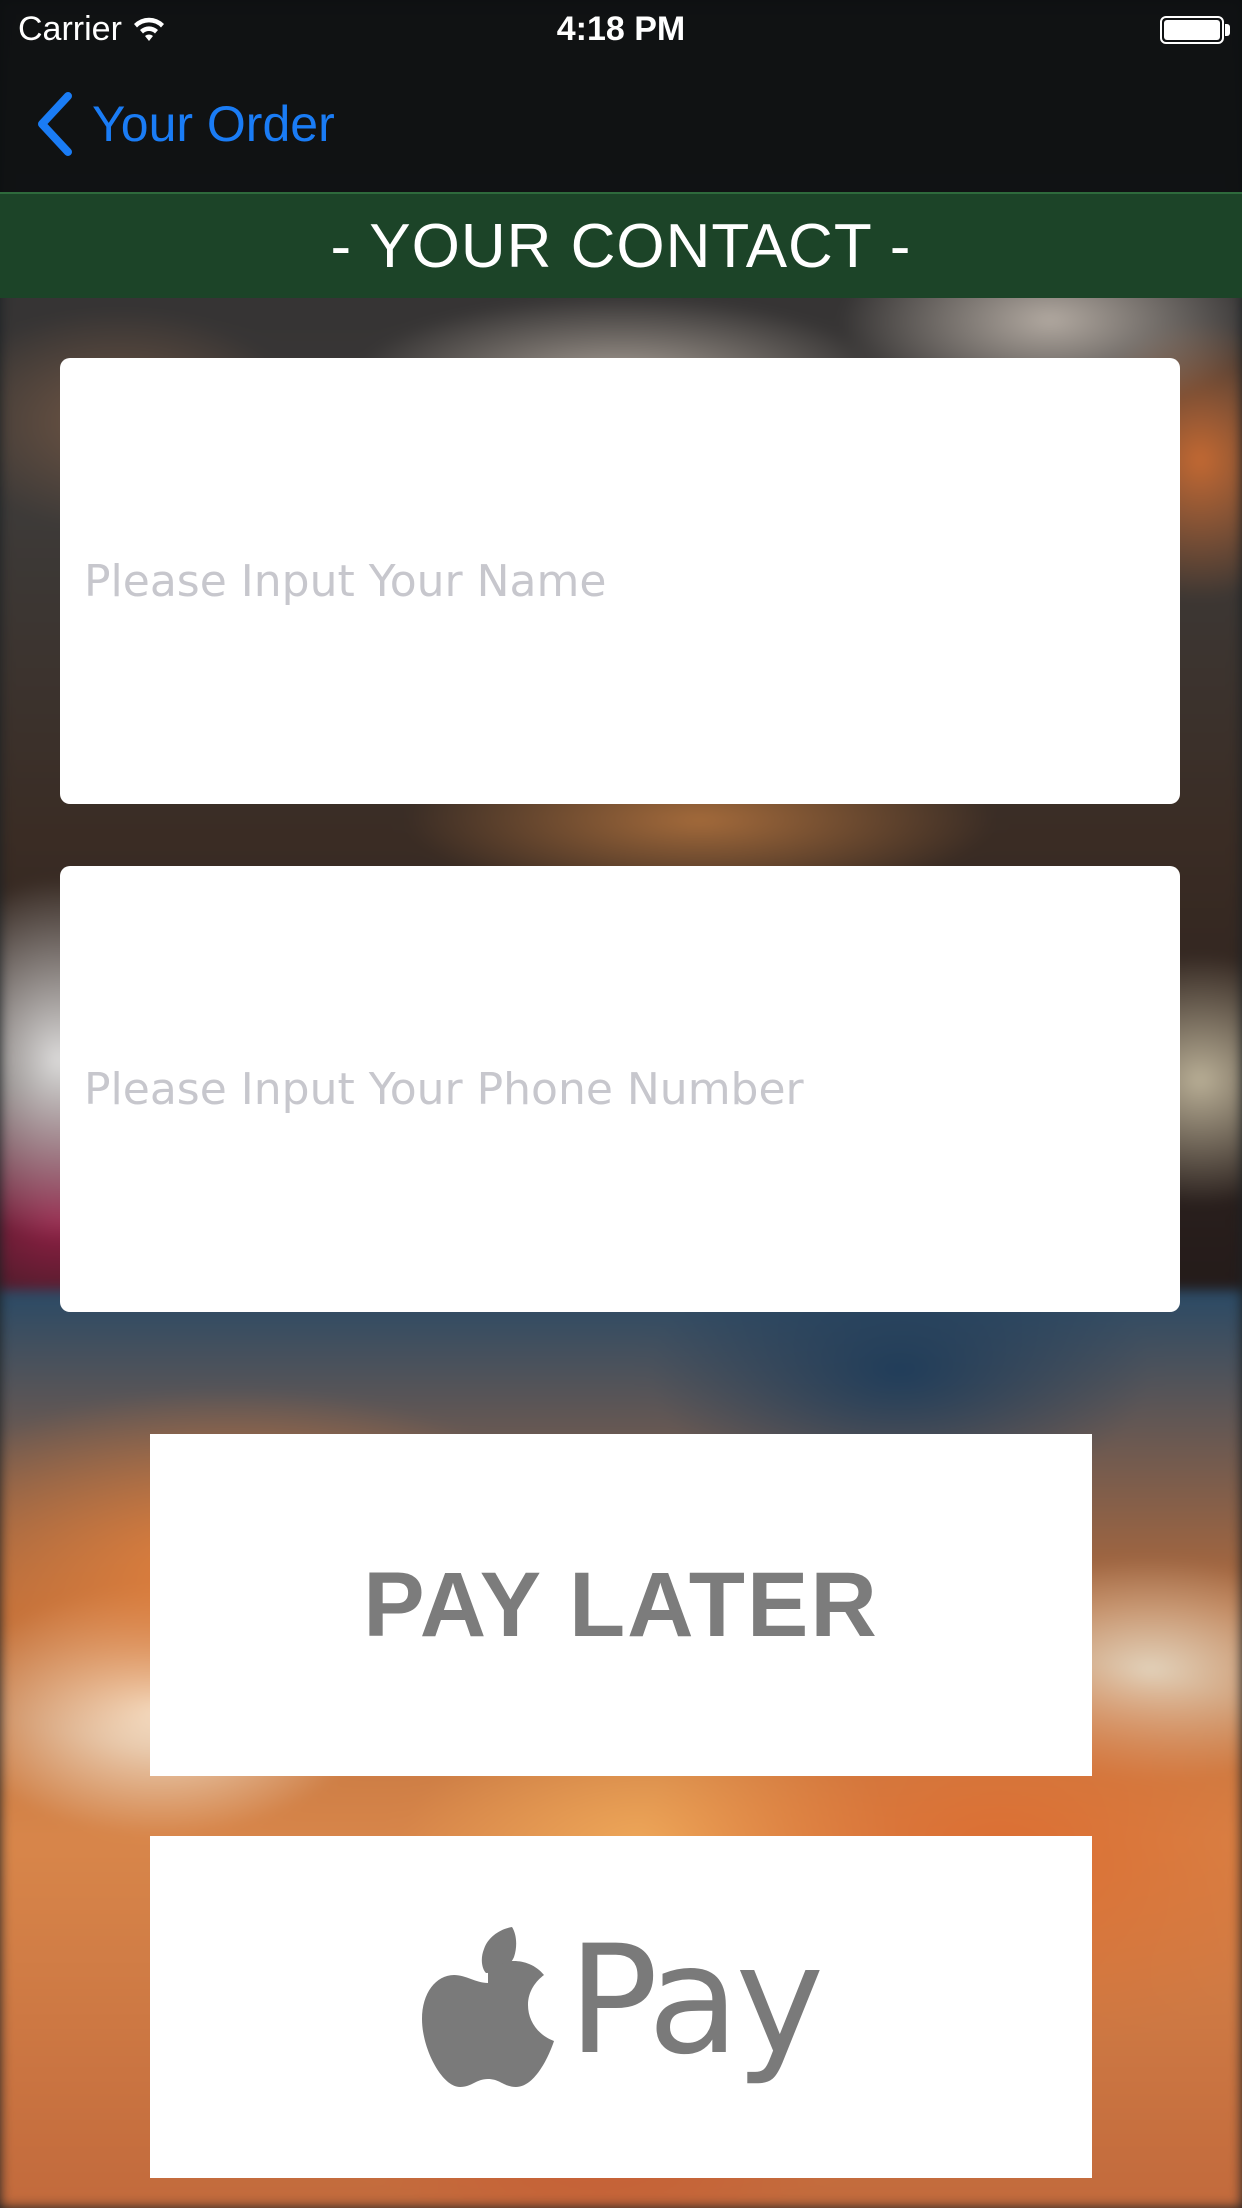 This screenshot has width=1242, height=2208. Describe the element at coordinates (1227, 30) in the screenshot. I see `battery-tip` at that location.